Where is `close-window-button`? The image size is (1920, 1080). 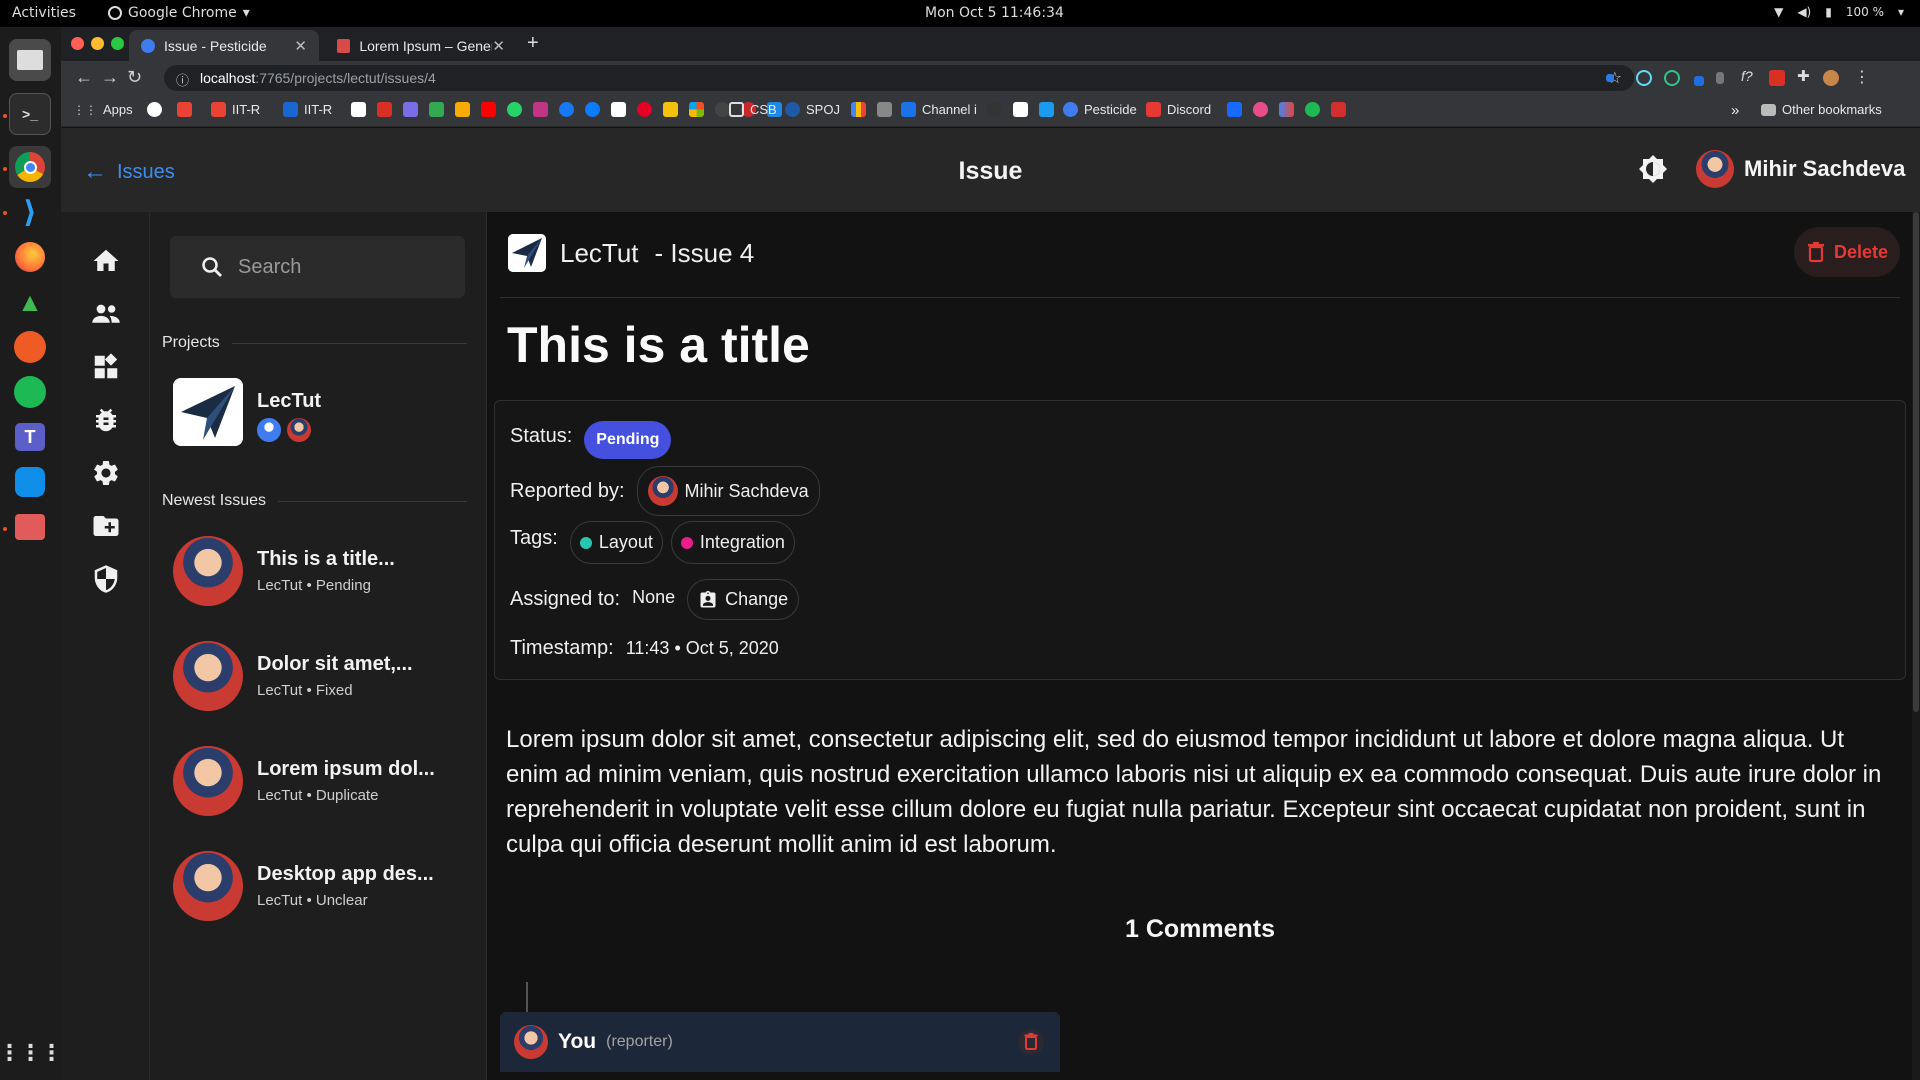 close-window-button is located at coordinates (77, 43).